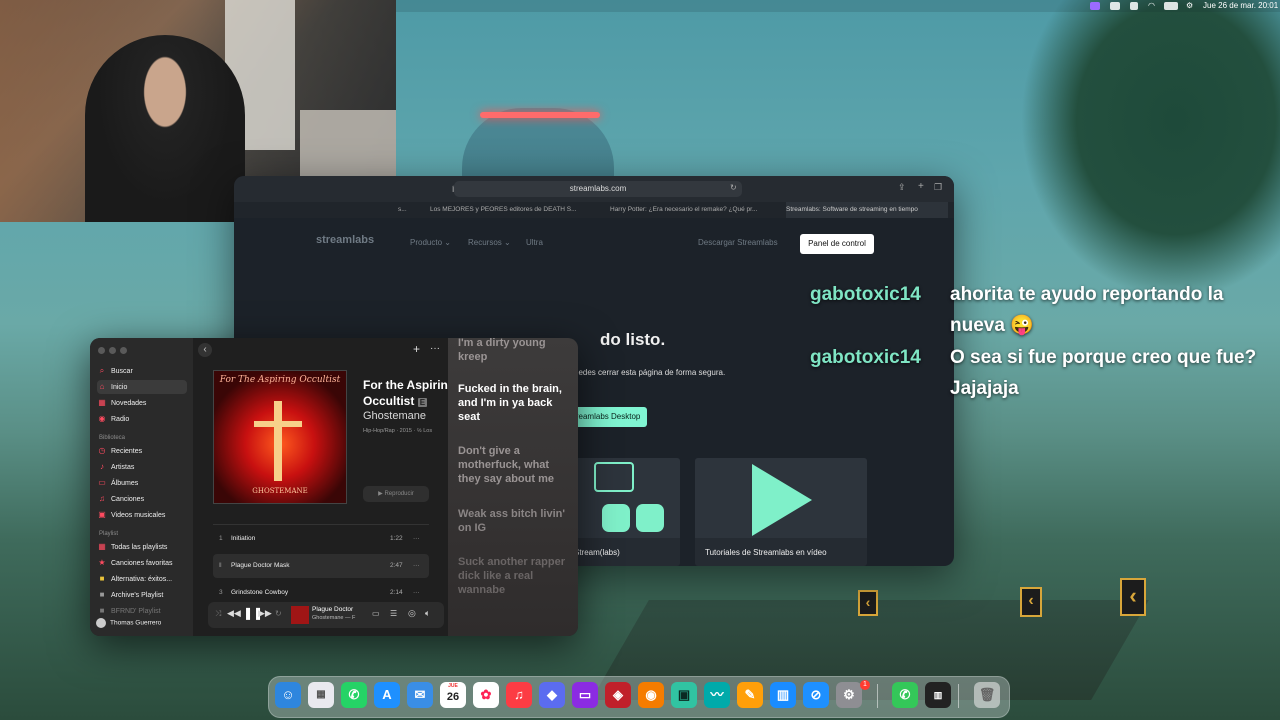 The width and height of the screenshot is (1280, 720). I want to click on nav-recursos: Recursos ⌄, so click(489, 242).